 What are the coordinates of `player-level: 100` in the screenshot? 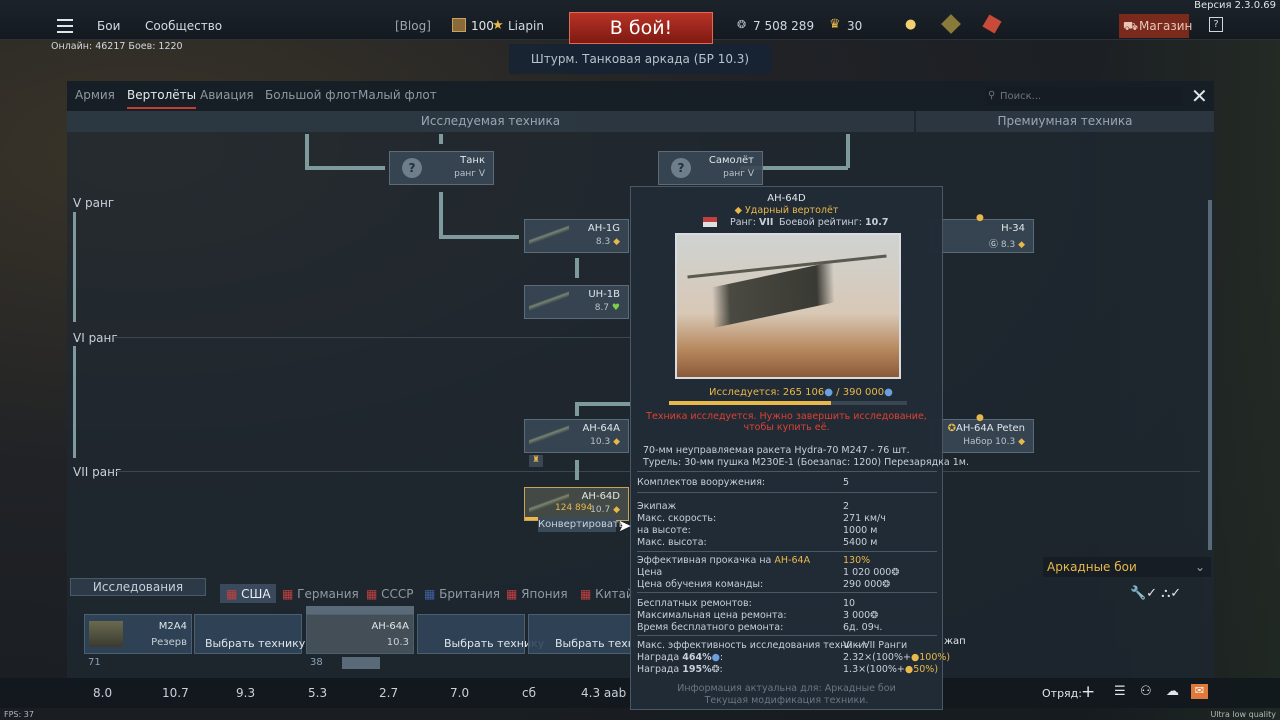 It's located at (482, 26).